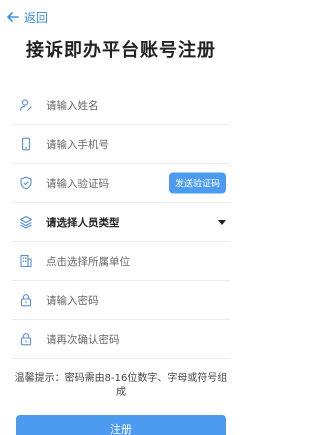  I want to click on code-field: 请输入验证码 发送验证码, so click(121, 183).